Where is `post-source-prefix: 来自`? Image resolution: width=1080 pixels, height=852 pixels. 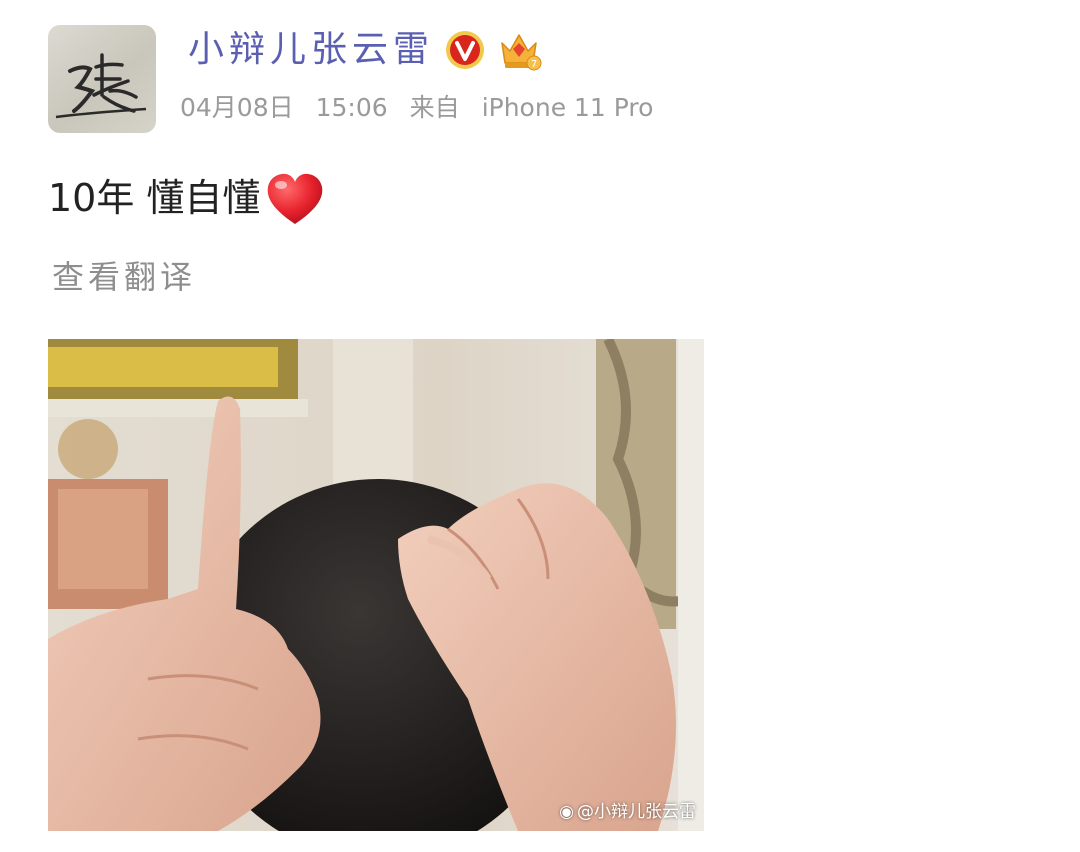 post-source-prefix: 来自 is located at coordinates (434, 107).